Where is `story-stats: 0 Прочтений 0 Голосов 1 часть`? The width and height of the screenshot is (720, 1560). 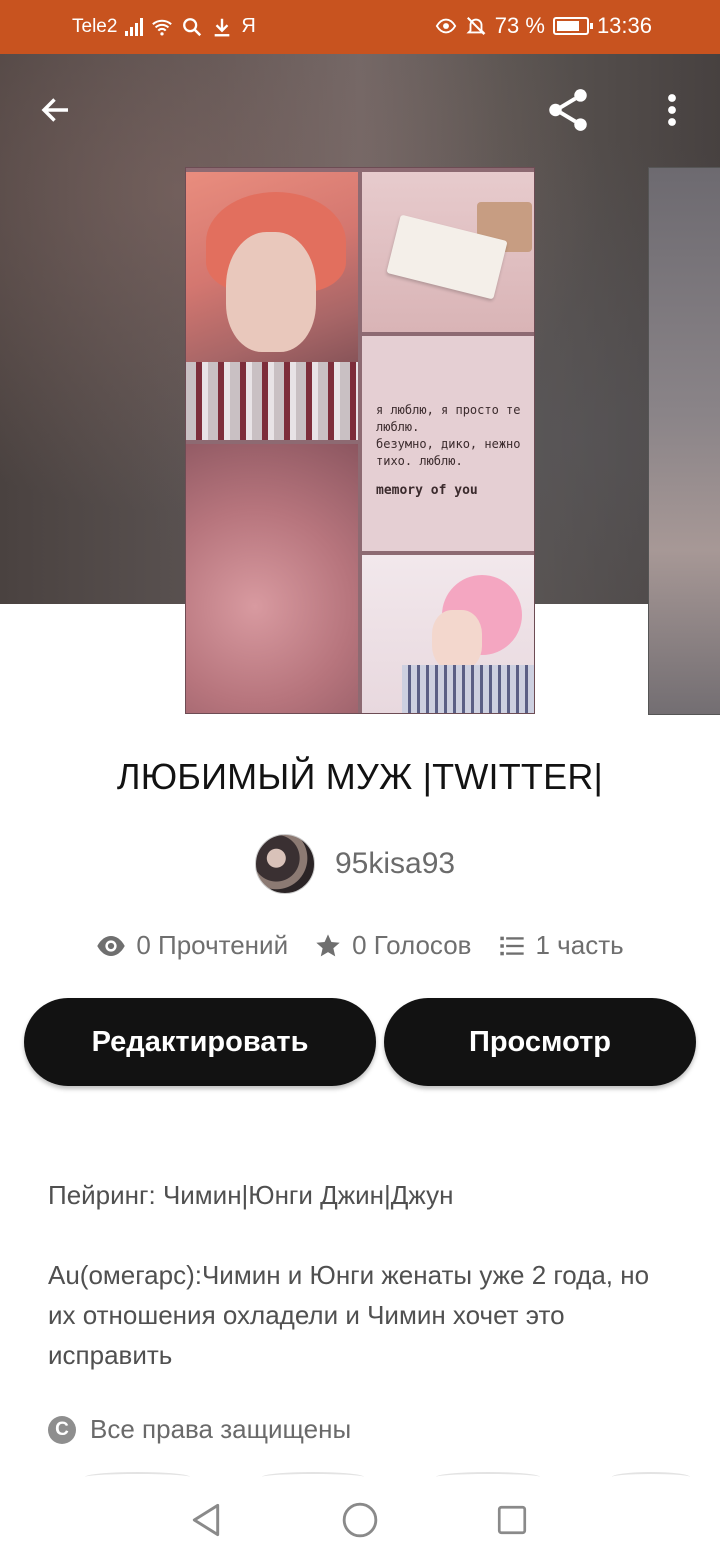 story-stats: 0 Прочтений 0 Голосов 1 часть is located at coordinates (360, 945).